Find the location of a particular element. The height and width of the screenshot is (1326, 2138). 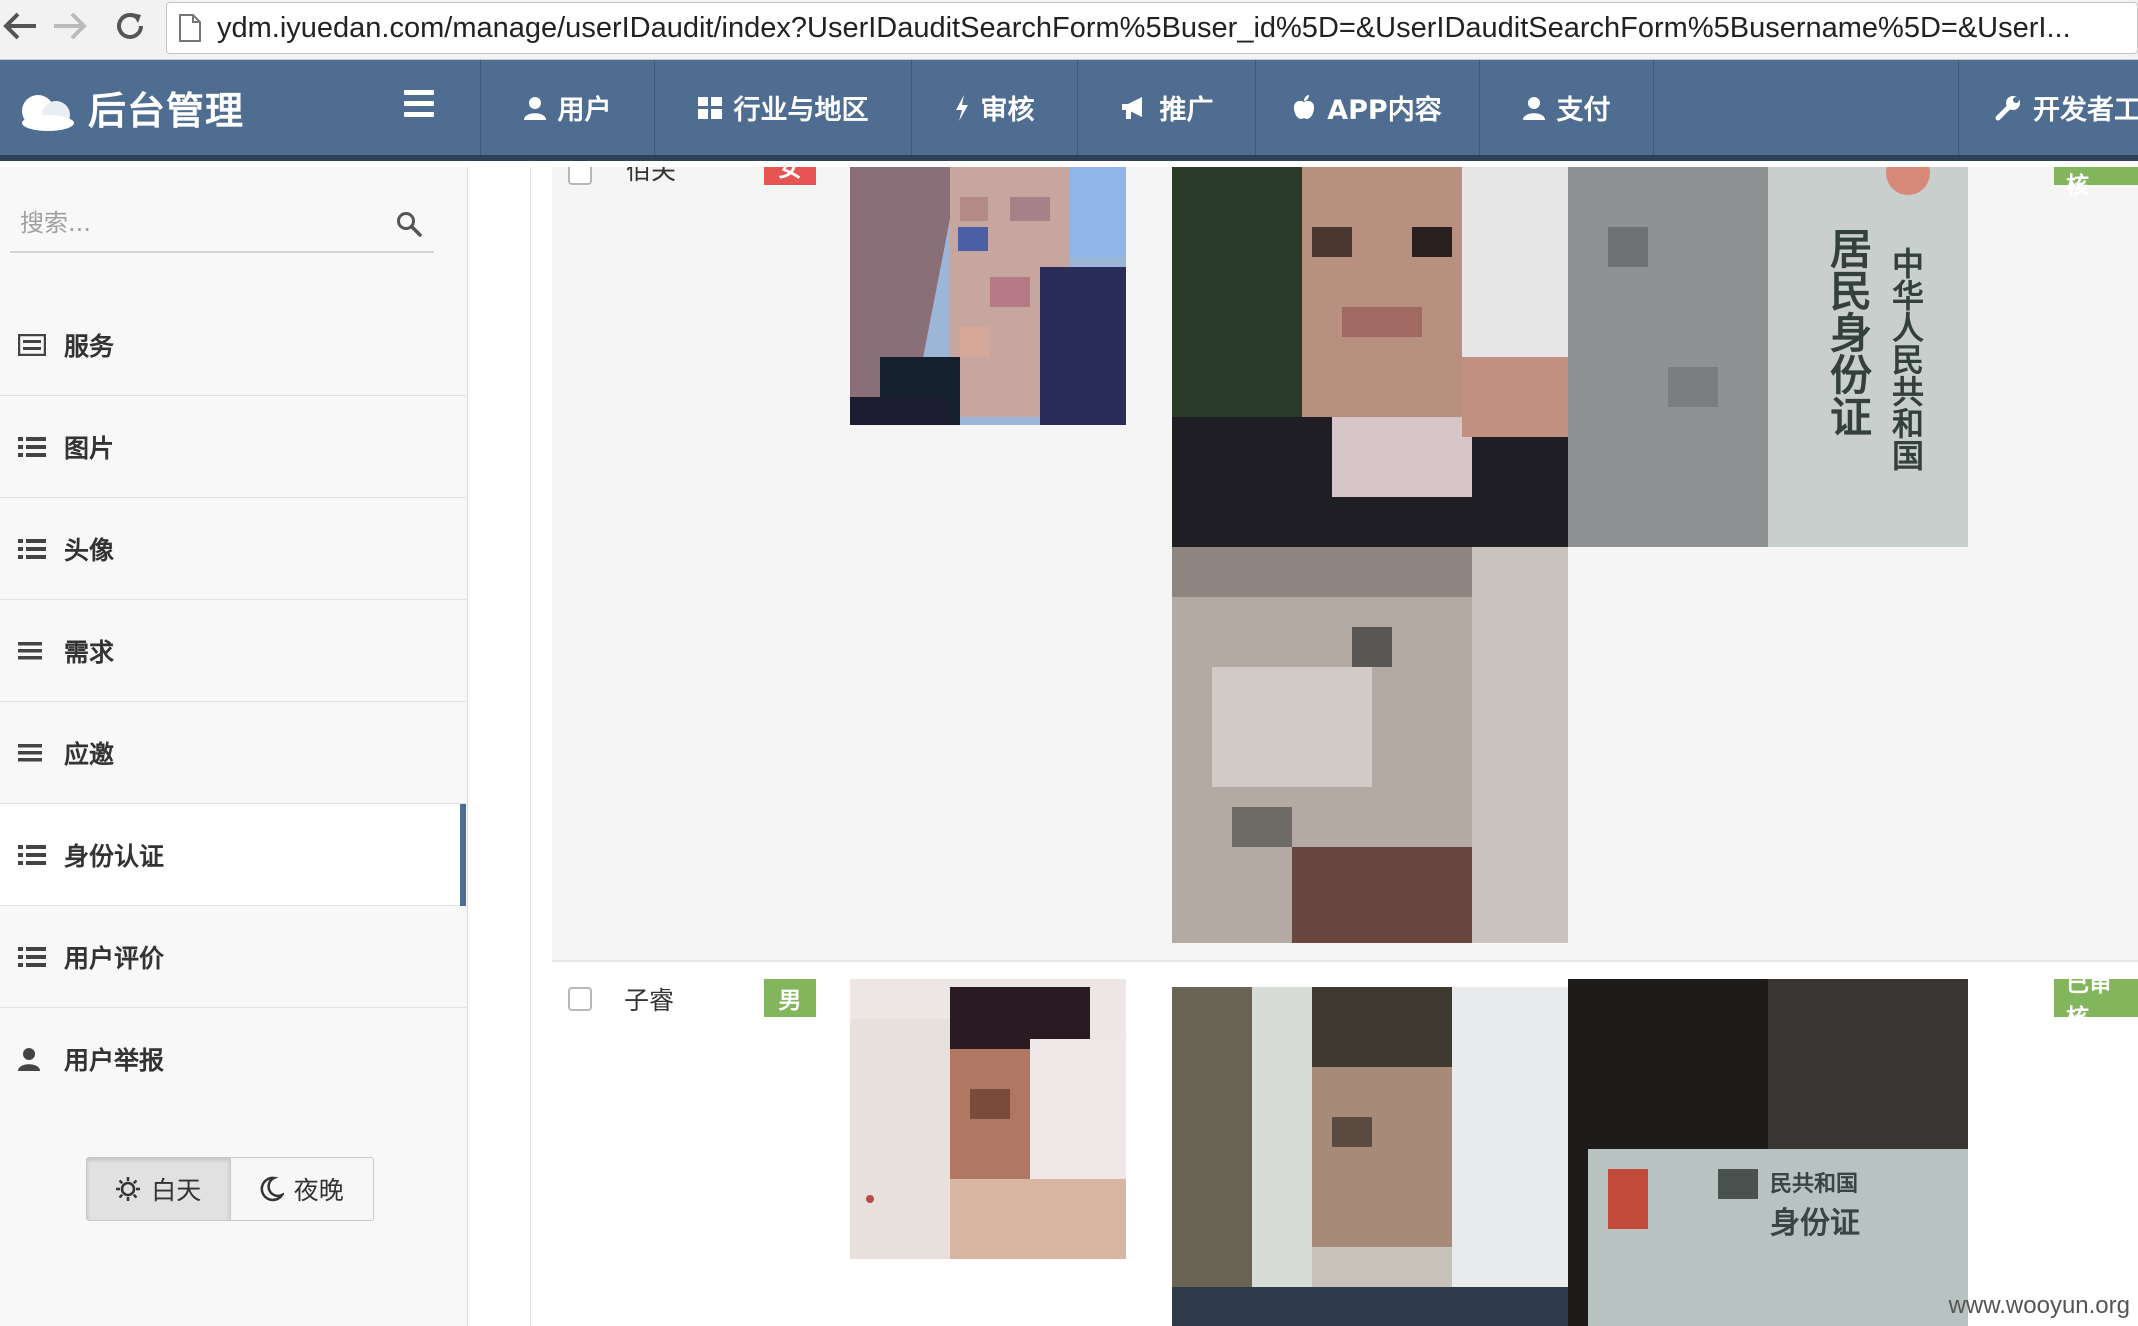

menu-toggle-icon is located at coordinates (419, 107).